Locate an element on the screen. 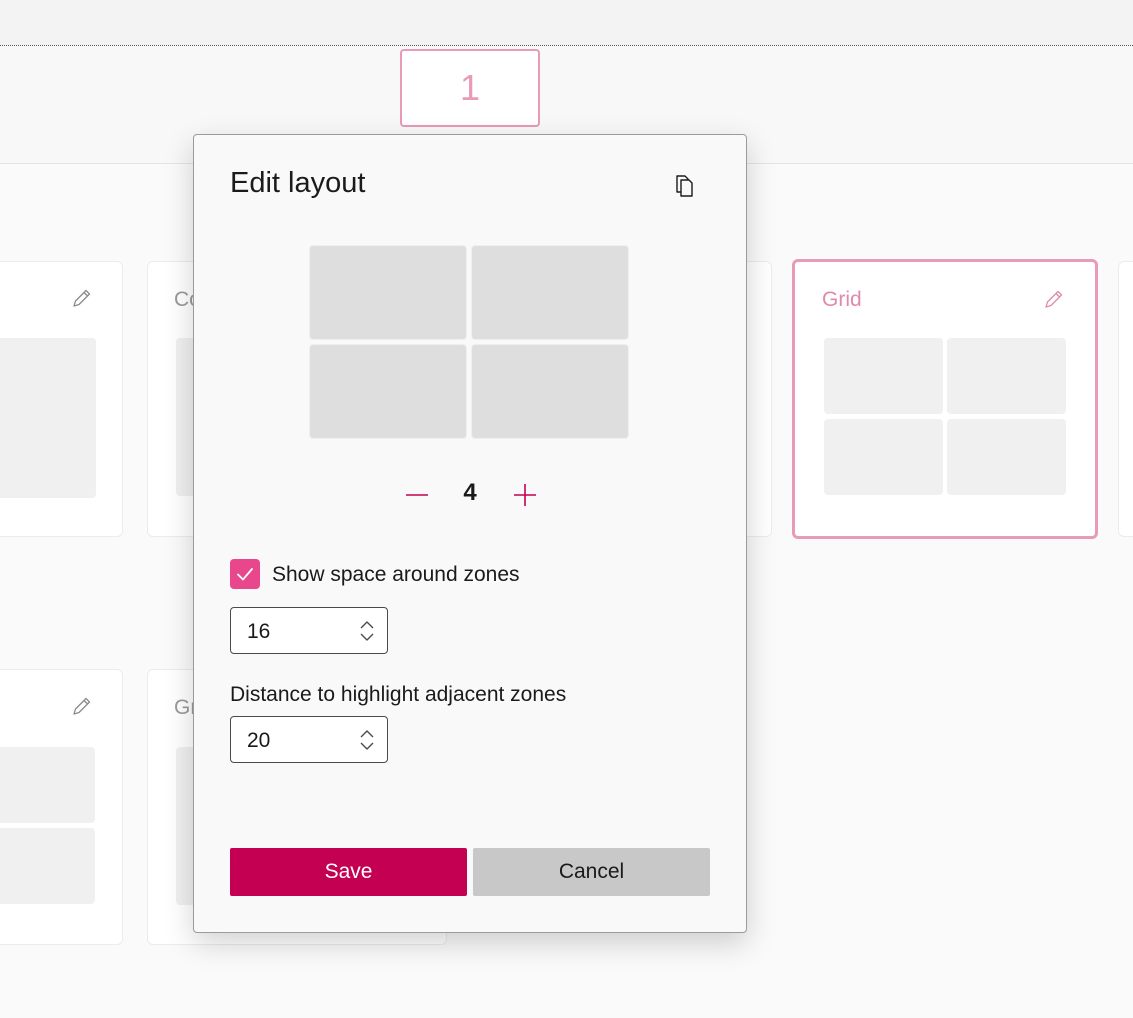 The height and width of the screenshot is (1018, 1133). checkmark-icon is located at coordinates (245, 574).